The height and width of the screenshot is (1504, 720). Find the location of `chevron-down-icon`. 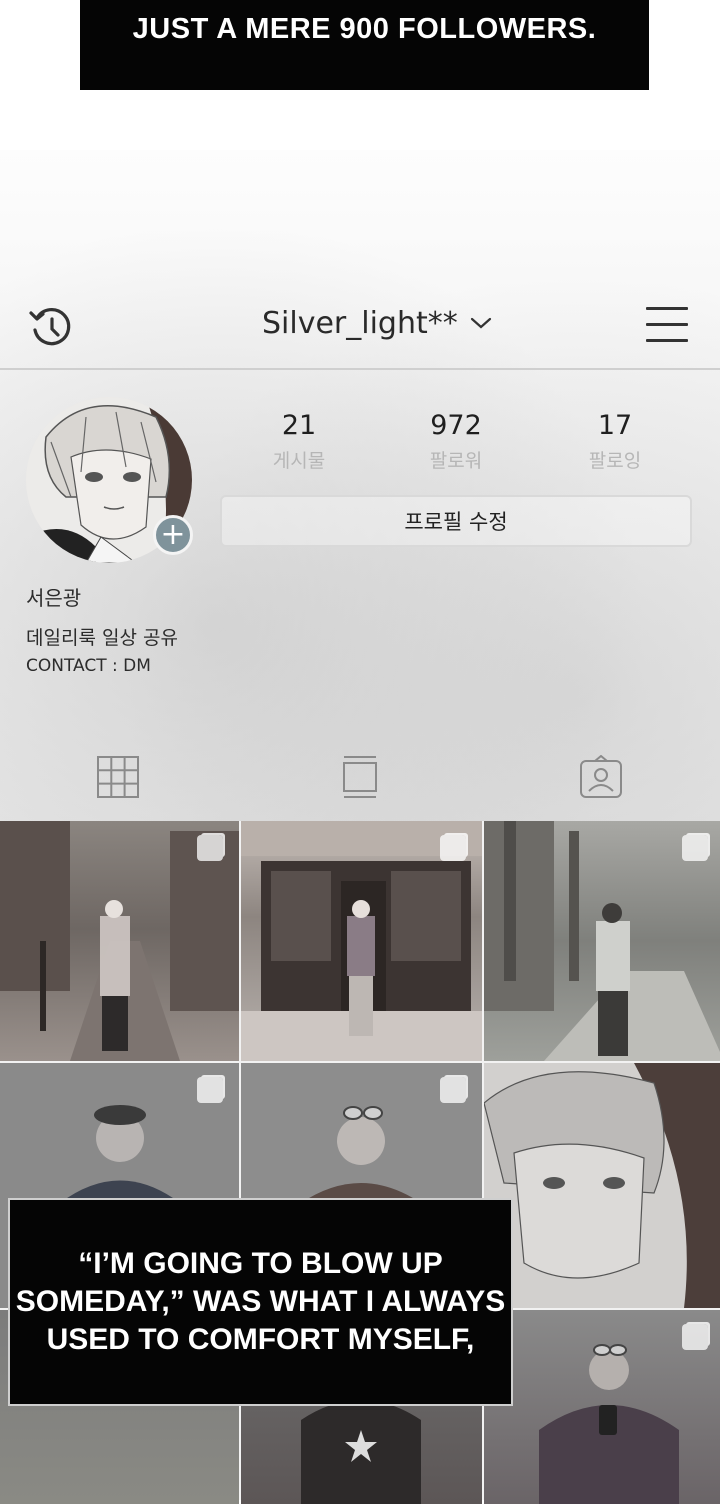

chevron-down-icon is located at coordinates (480, 323).